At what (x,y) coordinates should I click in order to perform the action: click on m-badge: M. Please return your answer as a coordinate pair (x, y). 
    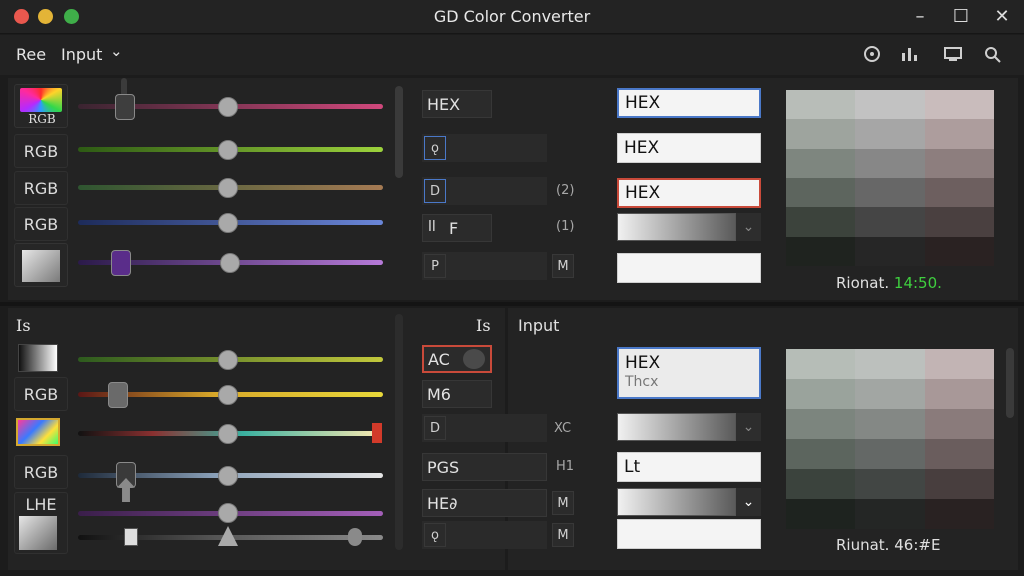
    Looking at the image, I should click on (563, 266).